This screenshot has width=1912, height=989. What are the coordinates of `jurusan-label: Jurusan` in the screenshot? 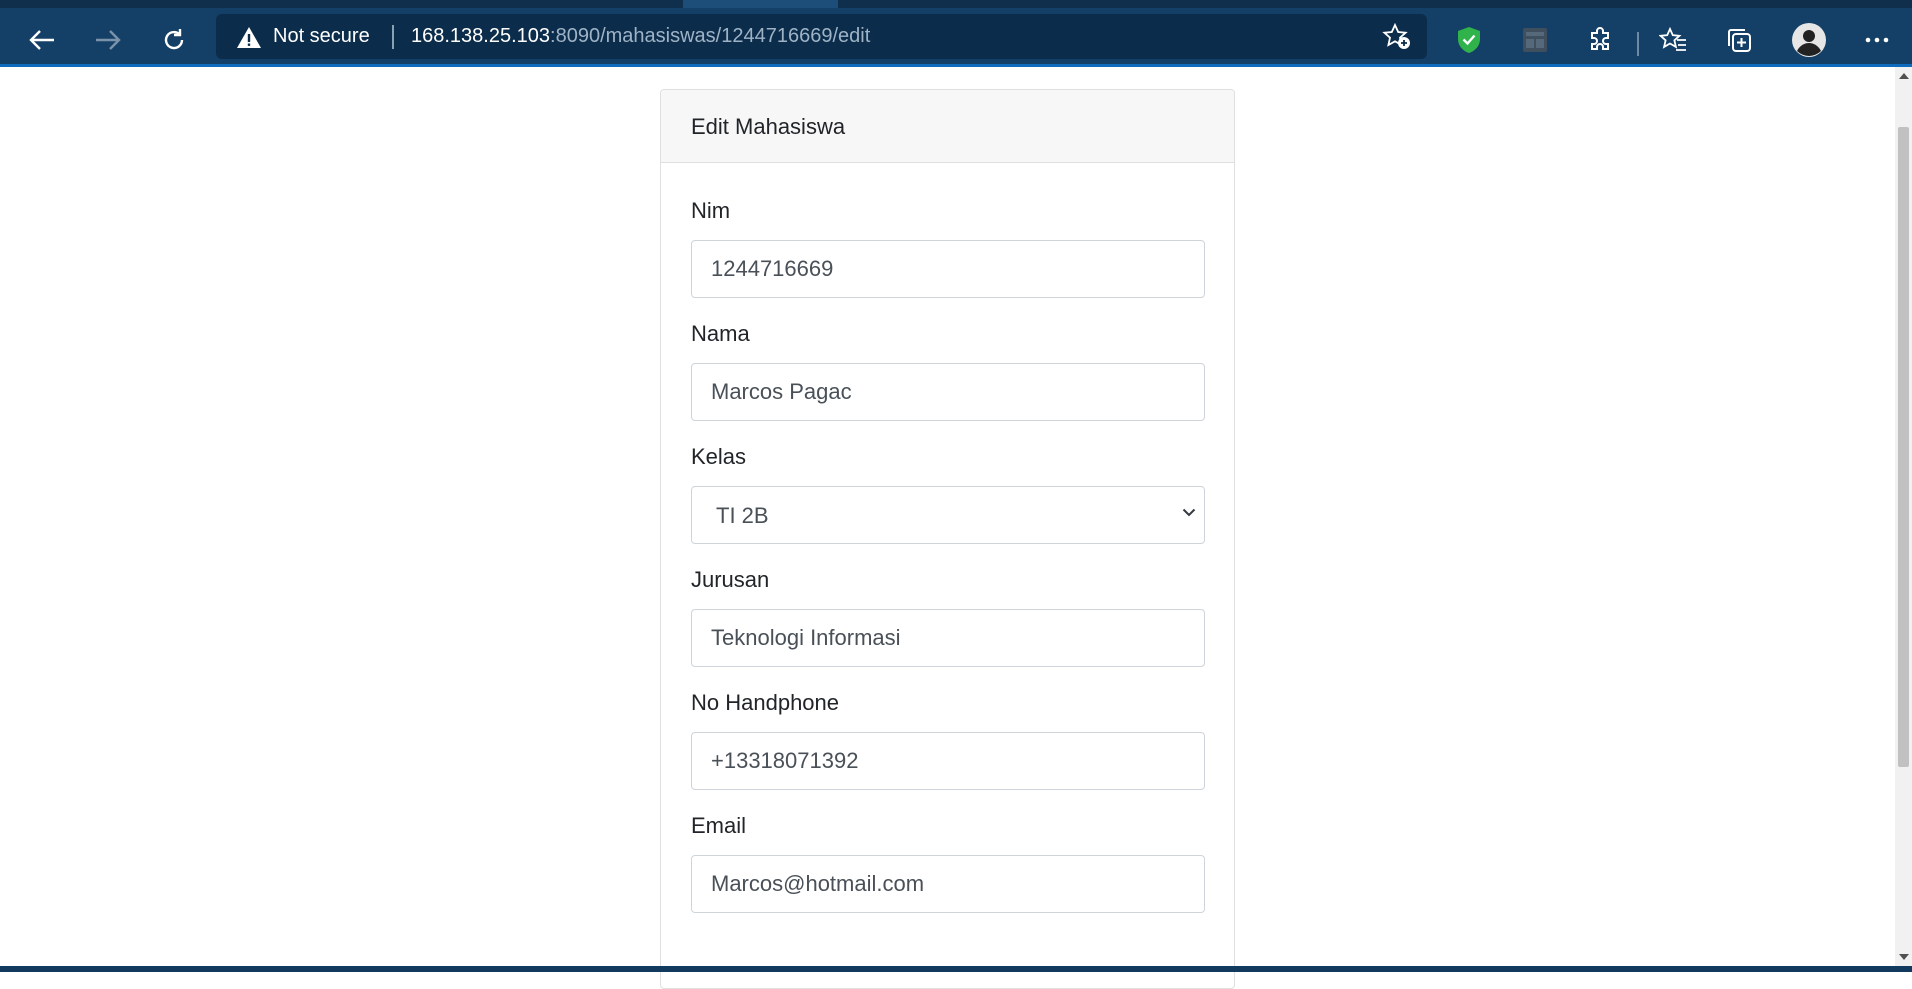 It's located at (730, 579).